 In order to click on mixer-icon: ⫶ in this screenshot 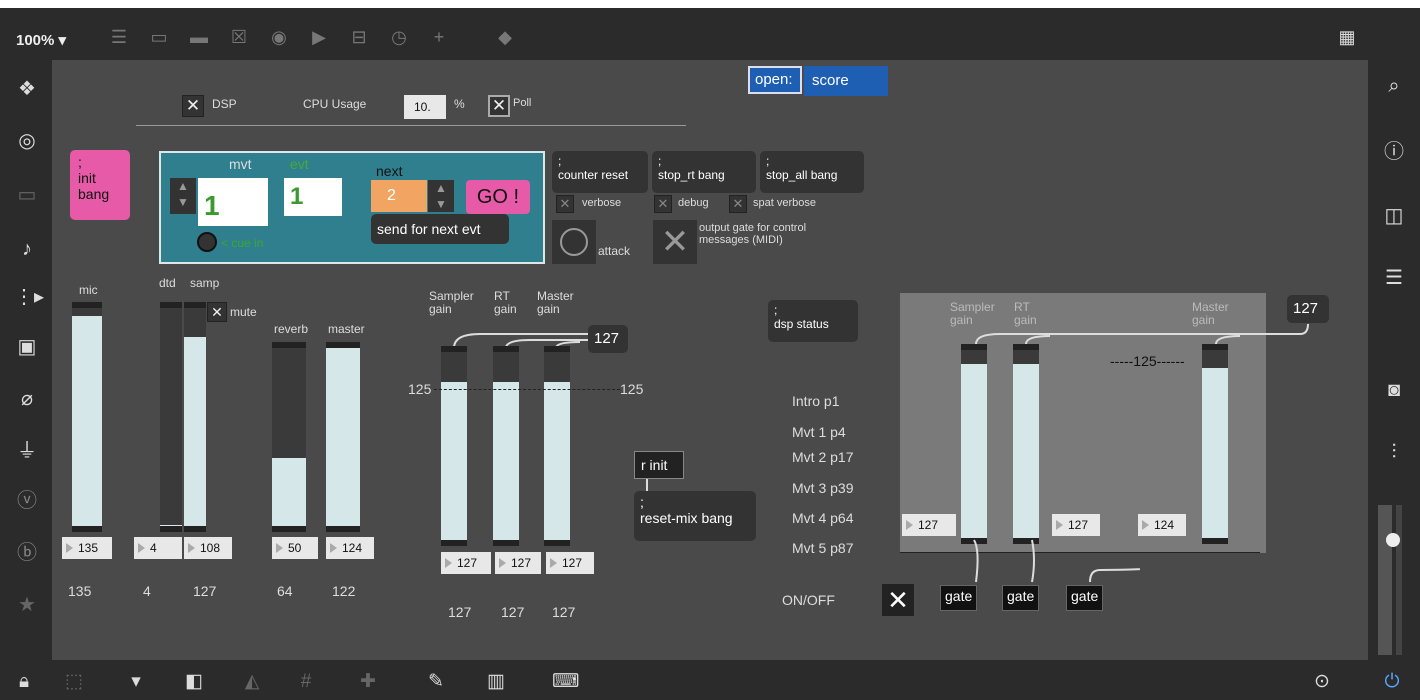, I will do `click(1394, 452)`.